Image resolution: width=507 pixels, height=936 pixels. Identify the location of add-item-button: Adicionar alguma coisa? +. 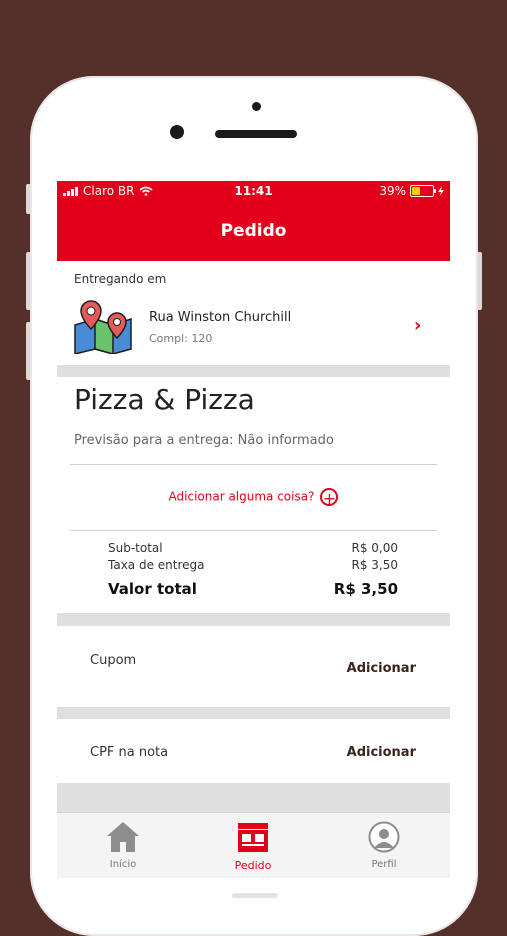
(253, 497).